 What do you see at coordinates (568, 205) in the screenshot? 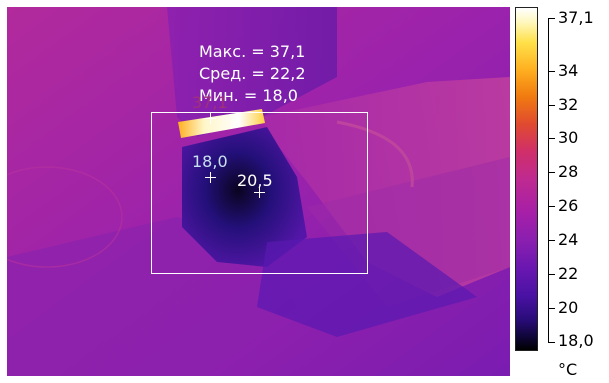
I see `scale-tick-label: 26` at bounding box center [568, 205].